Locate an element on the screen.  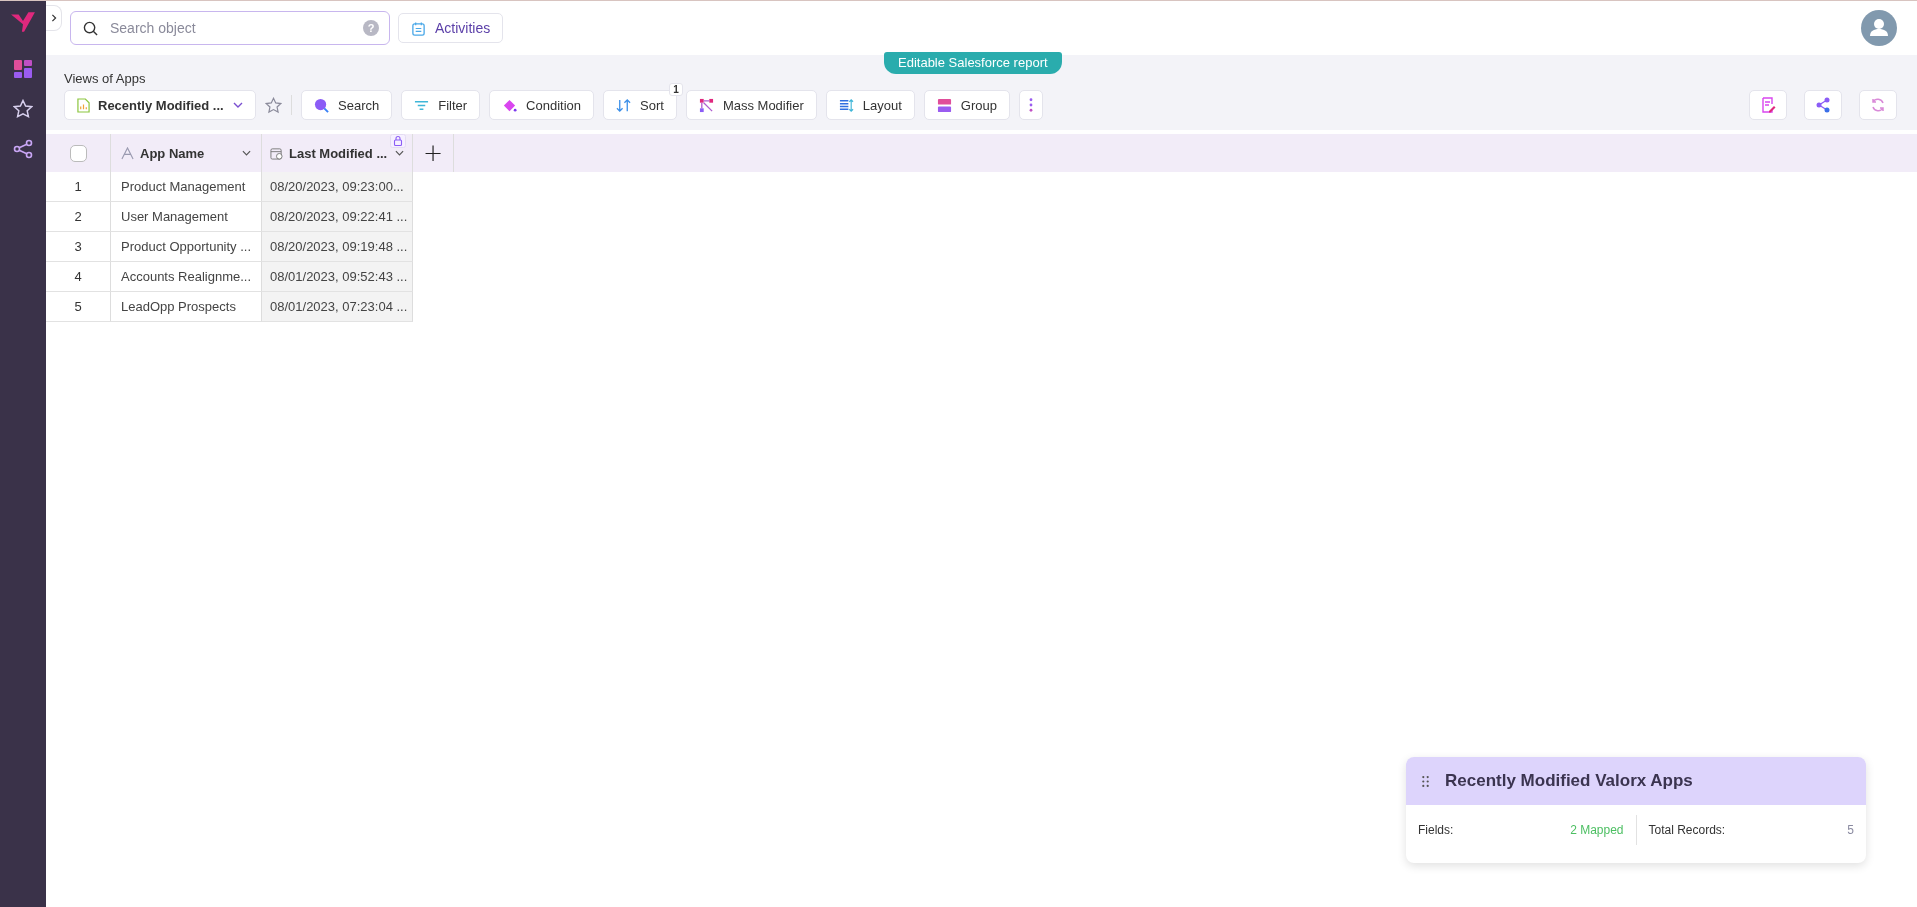
report-banner: Editable Salesforce report is located at coordinates (973, 63).